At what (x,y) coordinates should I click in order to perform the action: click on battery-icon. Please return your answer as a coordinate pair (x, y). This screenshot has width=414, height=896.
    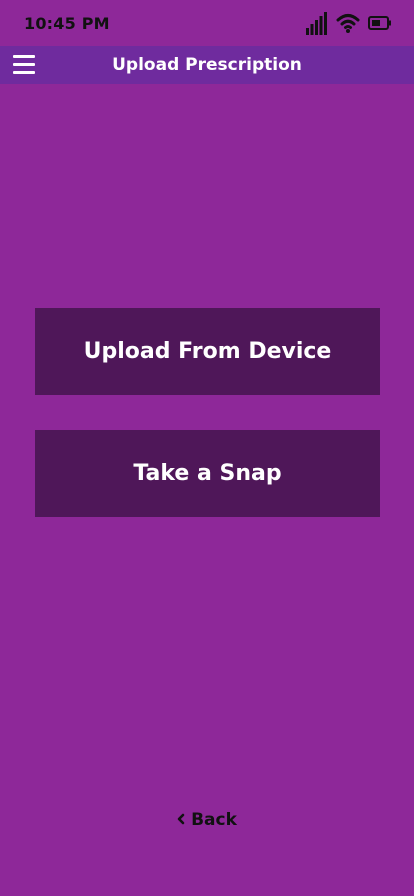
    Looking at the image, I should click on (380, 25).